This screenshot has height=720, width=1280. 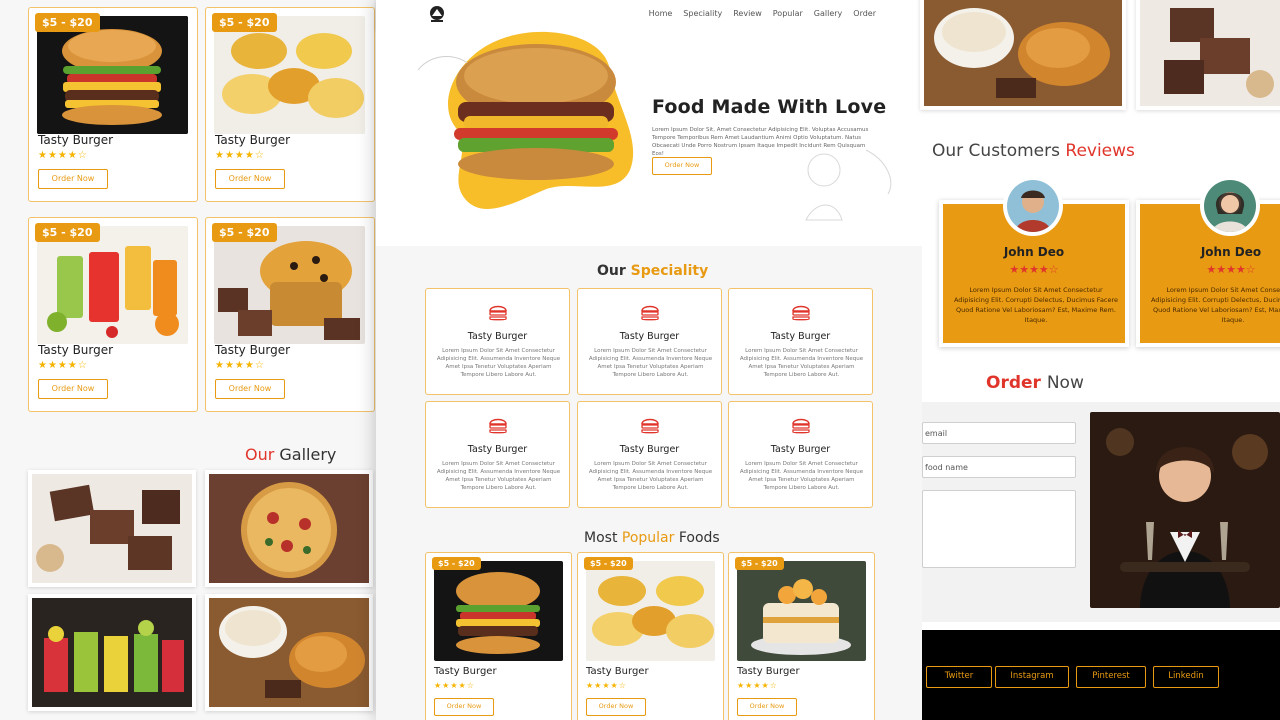 I want to click on cake-image, so click(x=801, y=611).